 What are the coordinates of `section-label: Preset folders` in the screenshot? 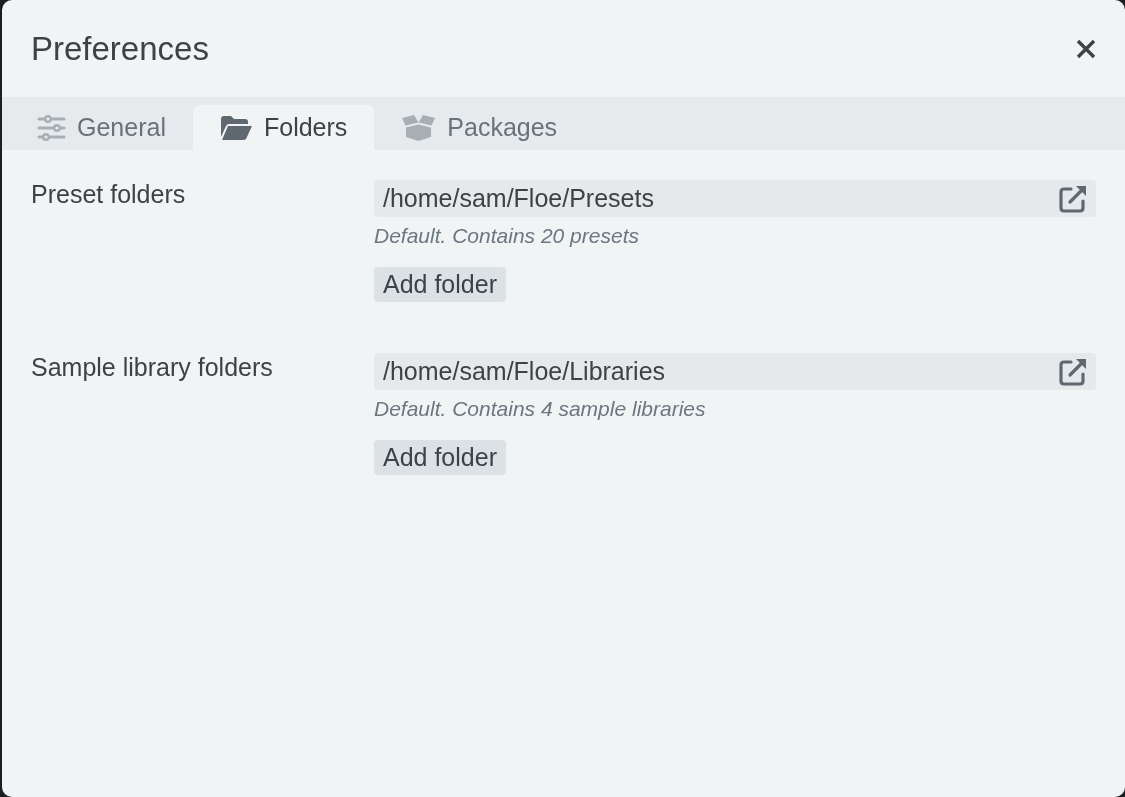 It's located at (109, 194).